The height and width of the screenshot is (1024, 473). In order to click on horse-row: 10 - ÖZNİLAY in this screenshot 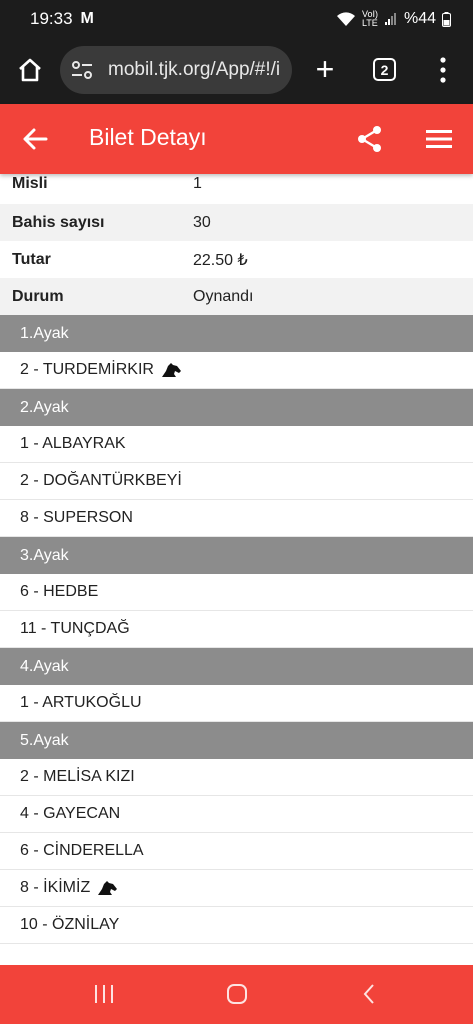, I will do `click(236, 925)`.